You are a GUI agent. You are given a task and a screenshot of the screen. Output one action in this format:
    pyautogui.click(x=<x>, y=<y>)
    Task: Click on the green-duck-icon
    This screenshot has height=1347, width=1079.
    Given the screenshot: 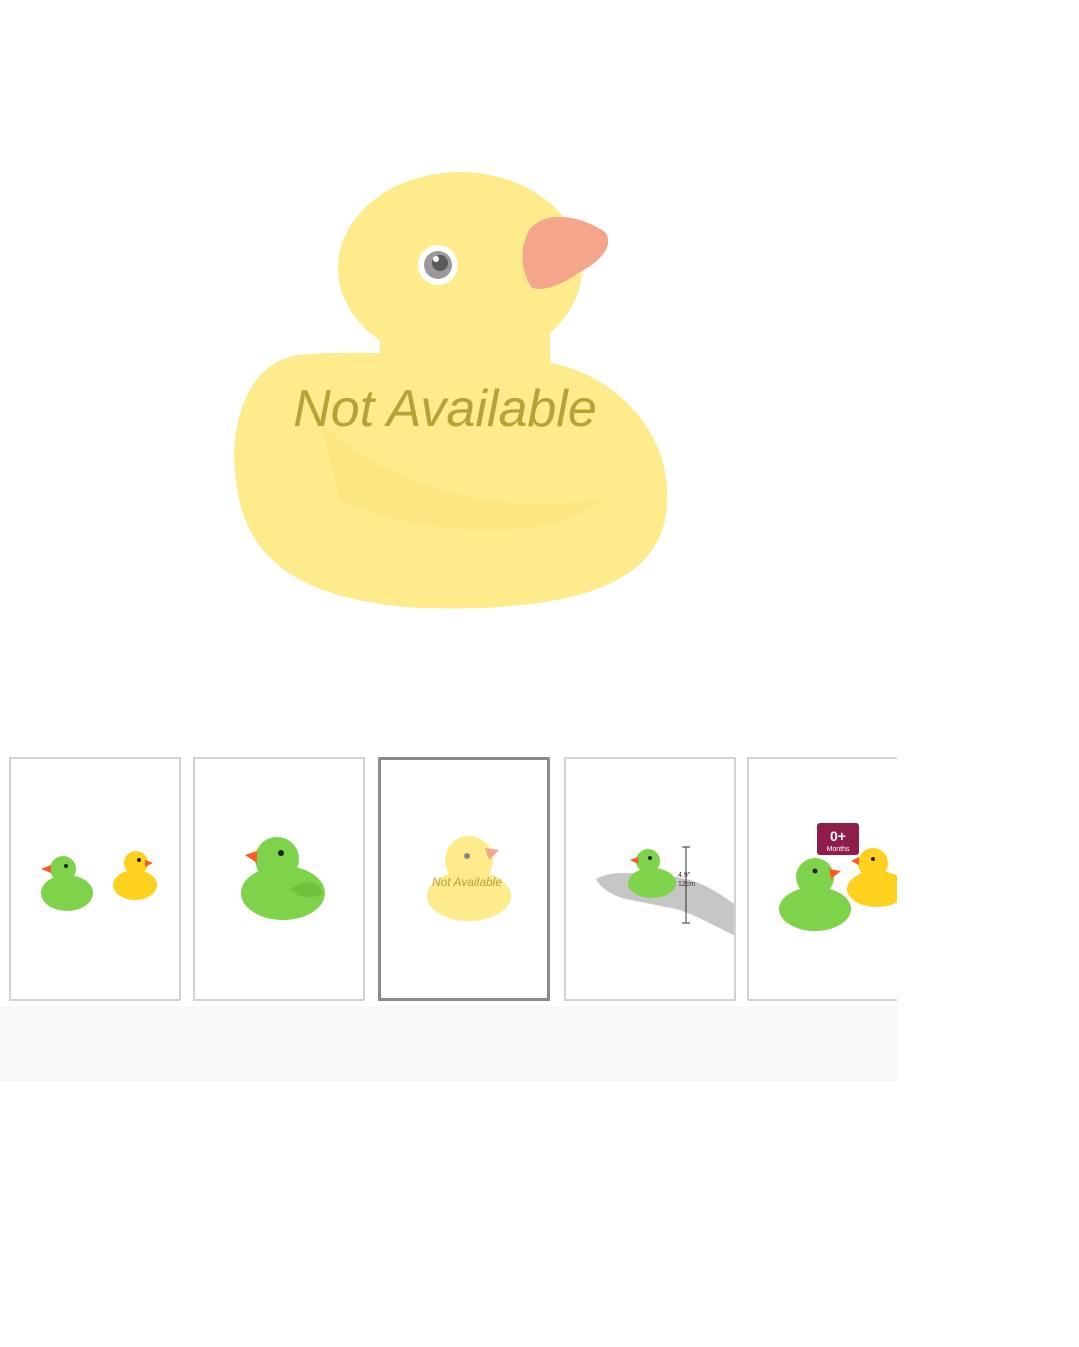 What is the action you would take?
    pyautogui.click(x=283, y=878)
    